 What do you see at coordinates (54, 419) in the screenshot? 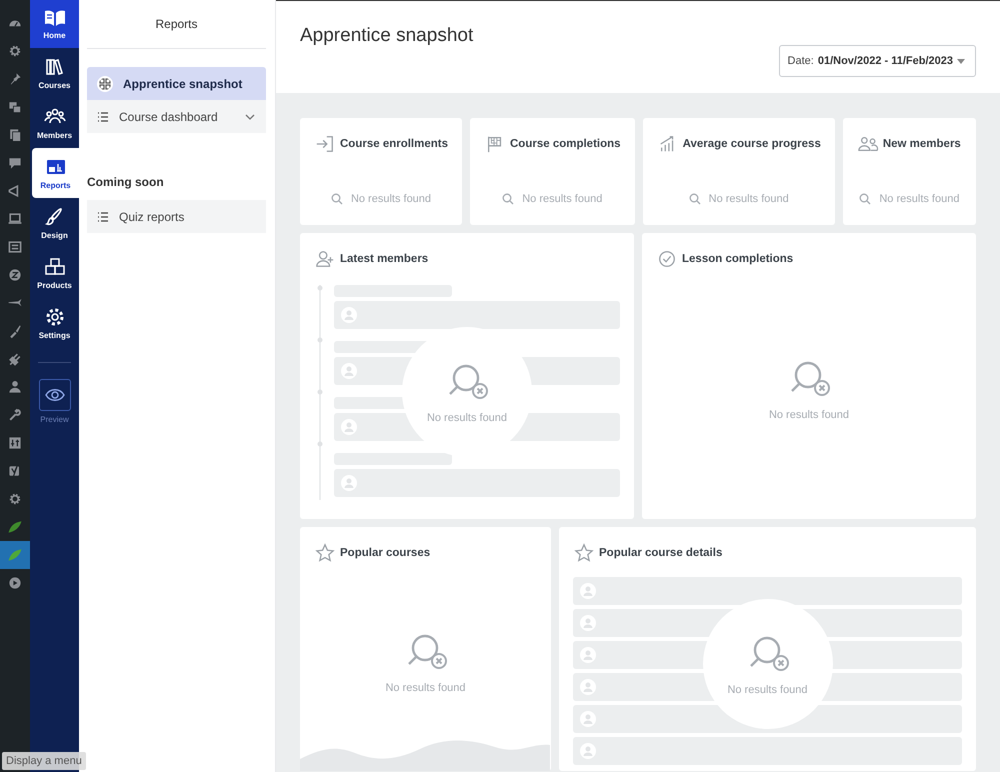
I see `preview-label: Preview` at bounding box center [54, 419].